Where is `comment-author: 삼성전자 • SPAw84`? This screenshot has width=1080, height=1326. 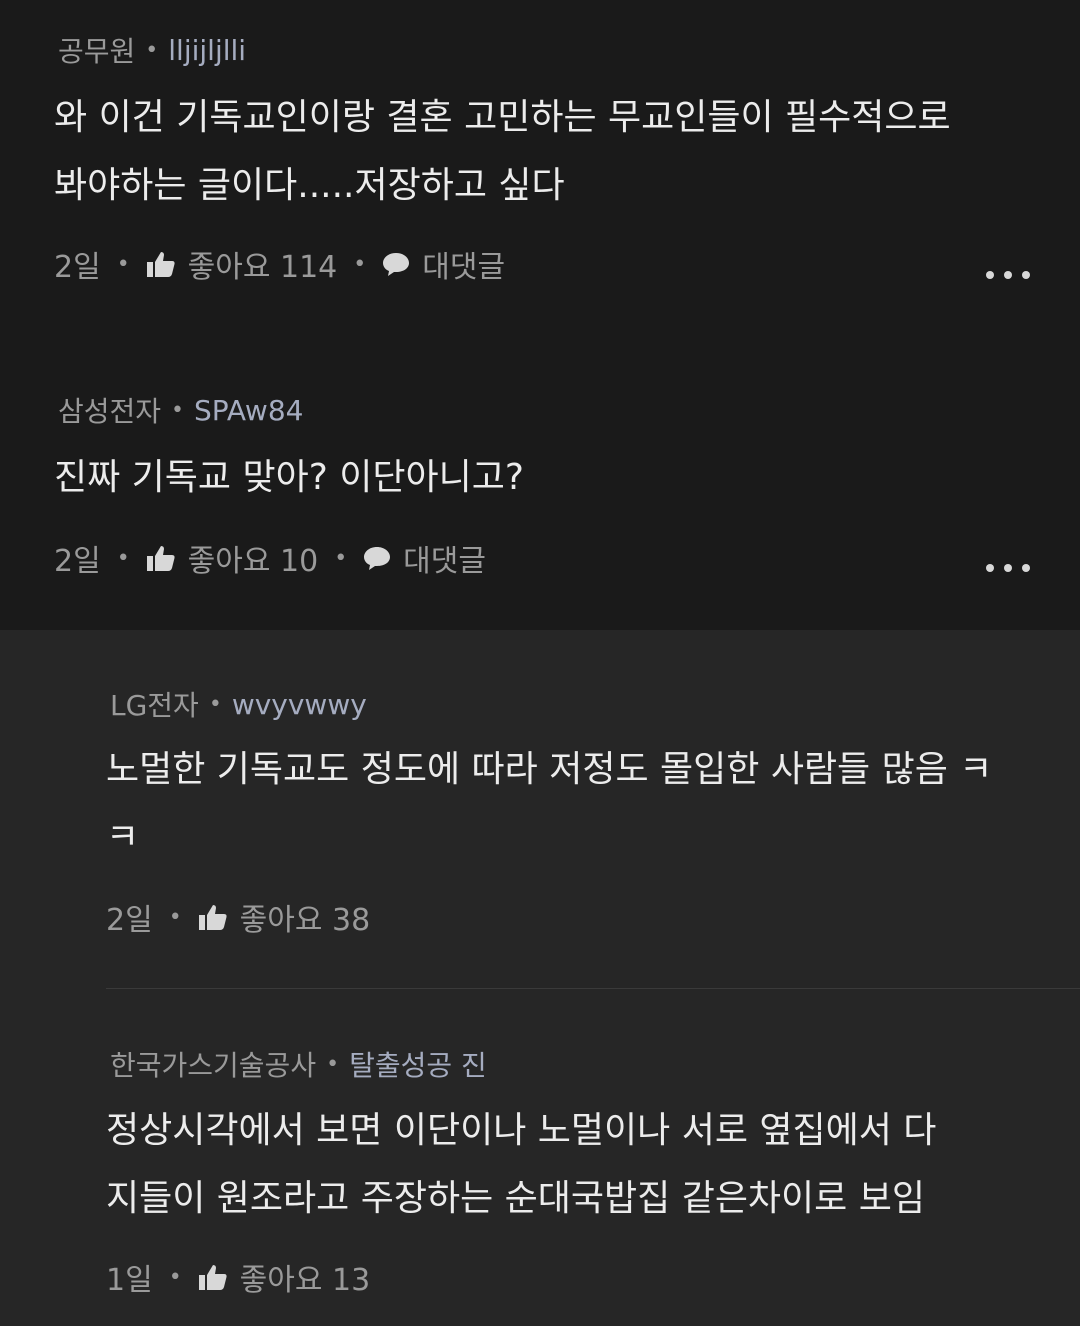
comment-author: 삼성전자 • SPAw84 is located at coordinates (180, 410).